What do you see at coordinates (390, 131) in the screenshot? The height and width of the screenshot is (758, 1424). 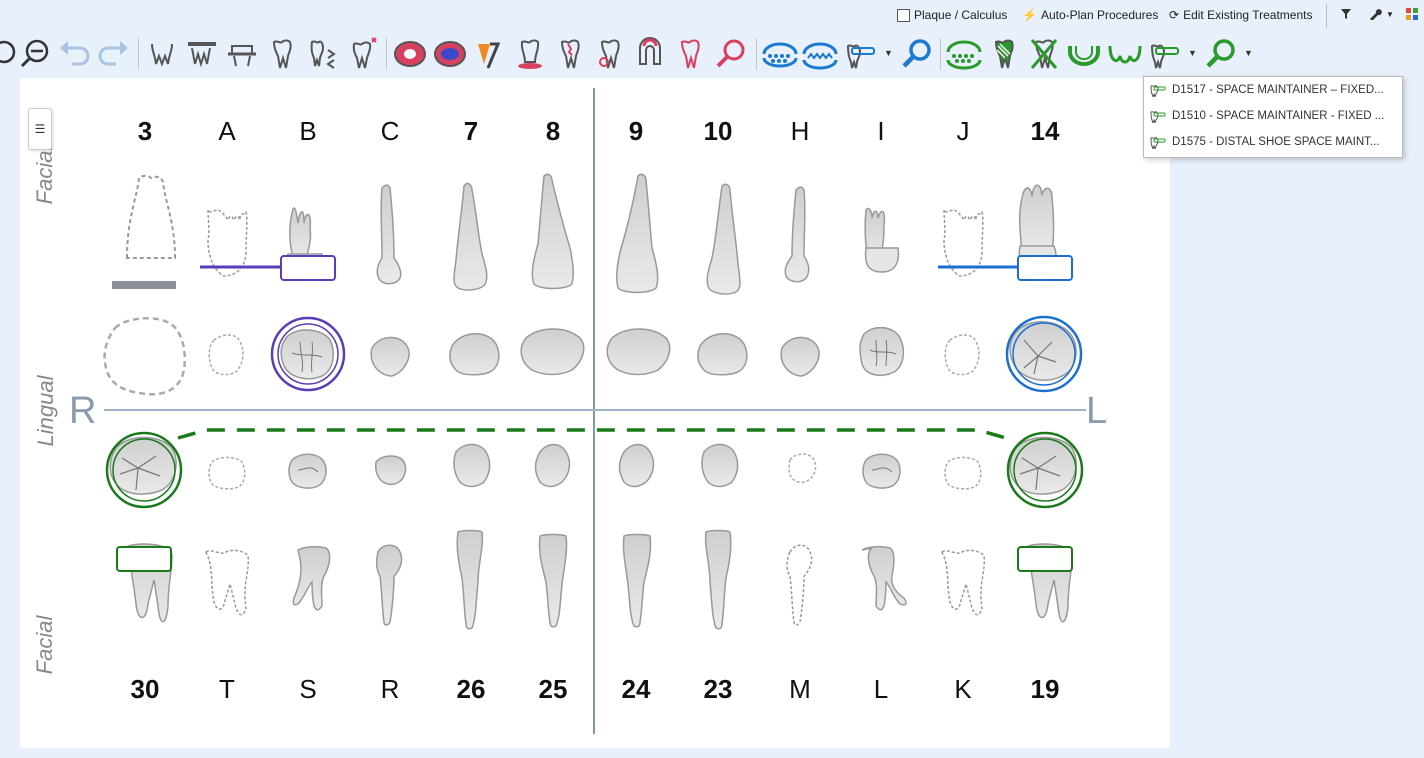 I see `tooth-number: C` at bounding box center [390, 131].